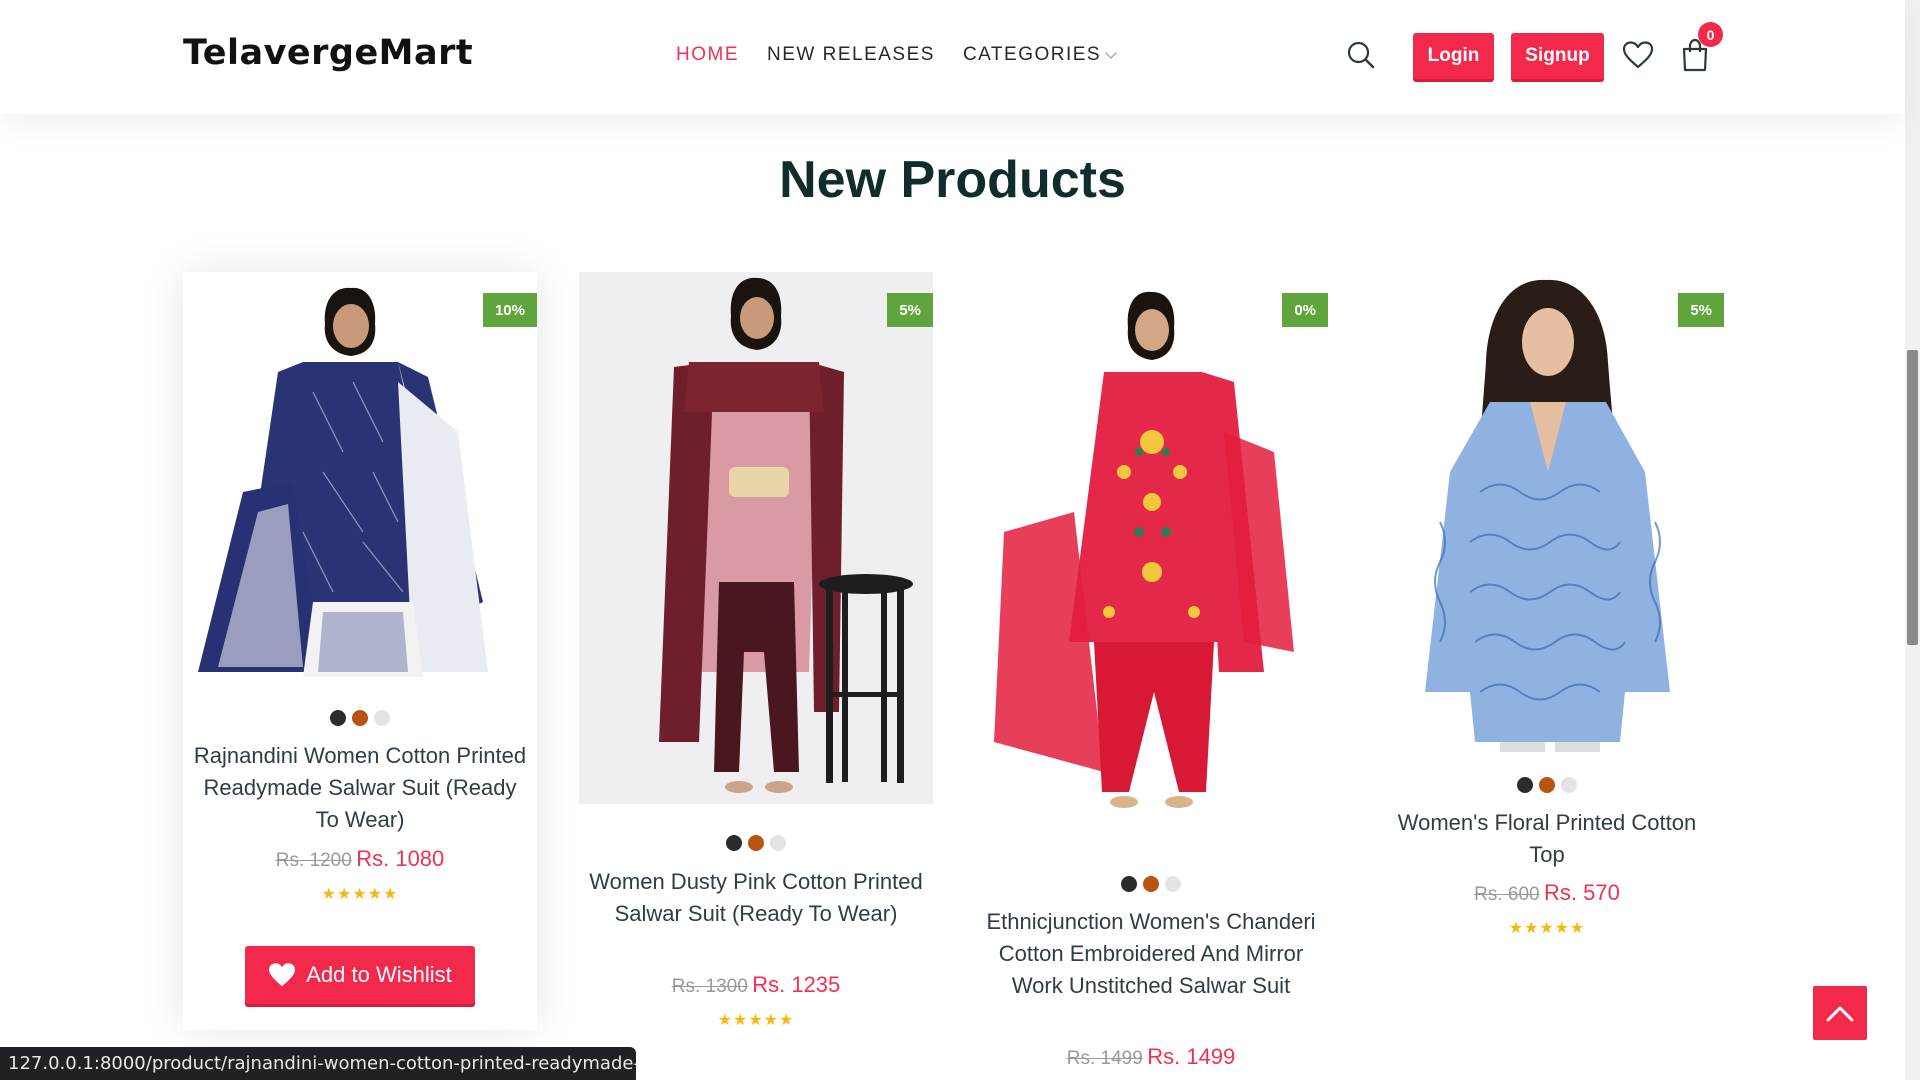 The height and width of the screenshot is (1080, 1920). What do you see at coordinates (1638, 55) in the screenshot?
I see `wishlist-heart-icon` at bounding box center [1638, 55].